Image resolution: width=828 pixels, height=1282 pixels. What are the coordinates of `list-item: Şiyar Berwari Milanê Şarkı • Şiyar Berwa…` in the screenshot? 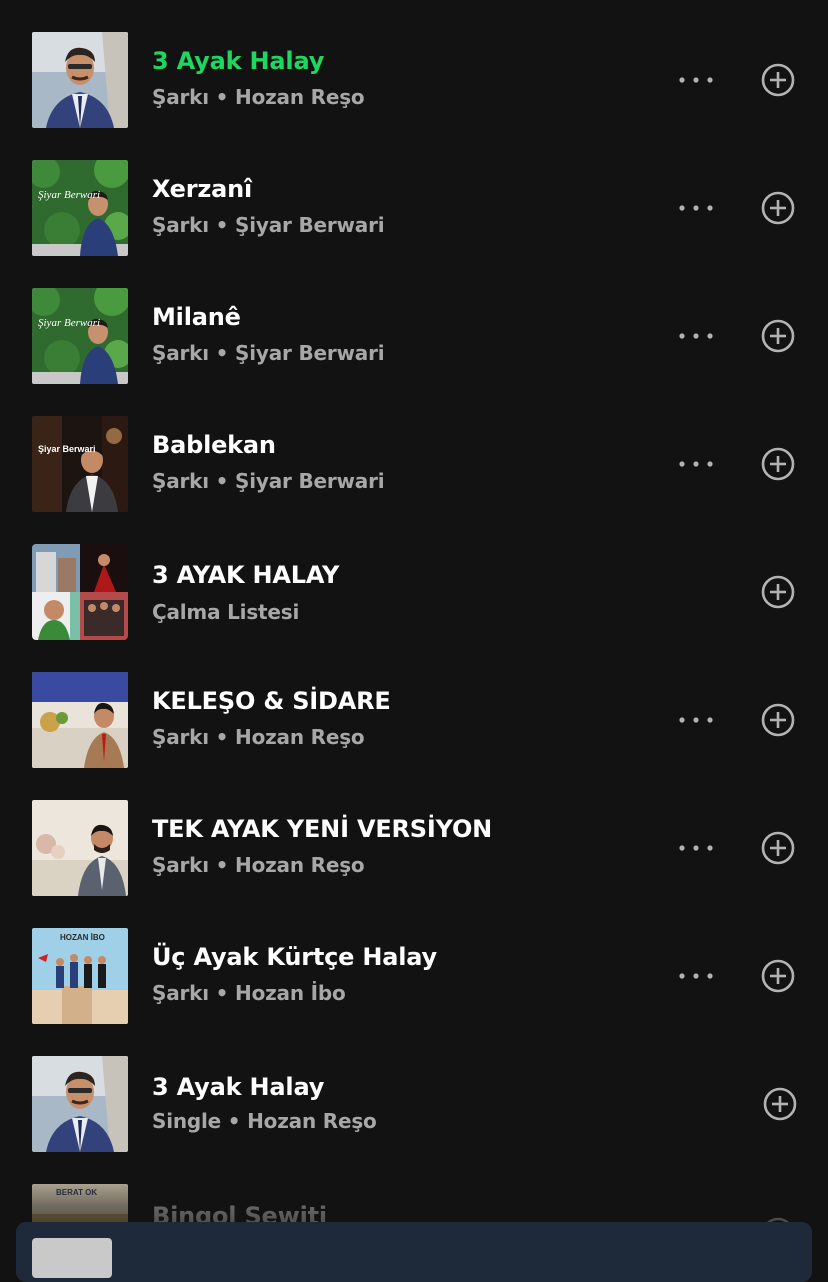 It's located at (414, 320).